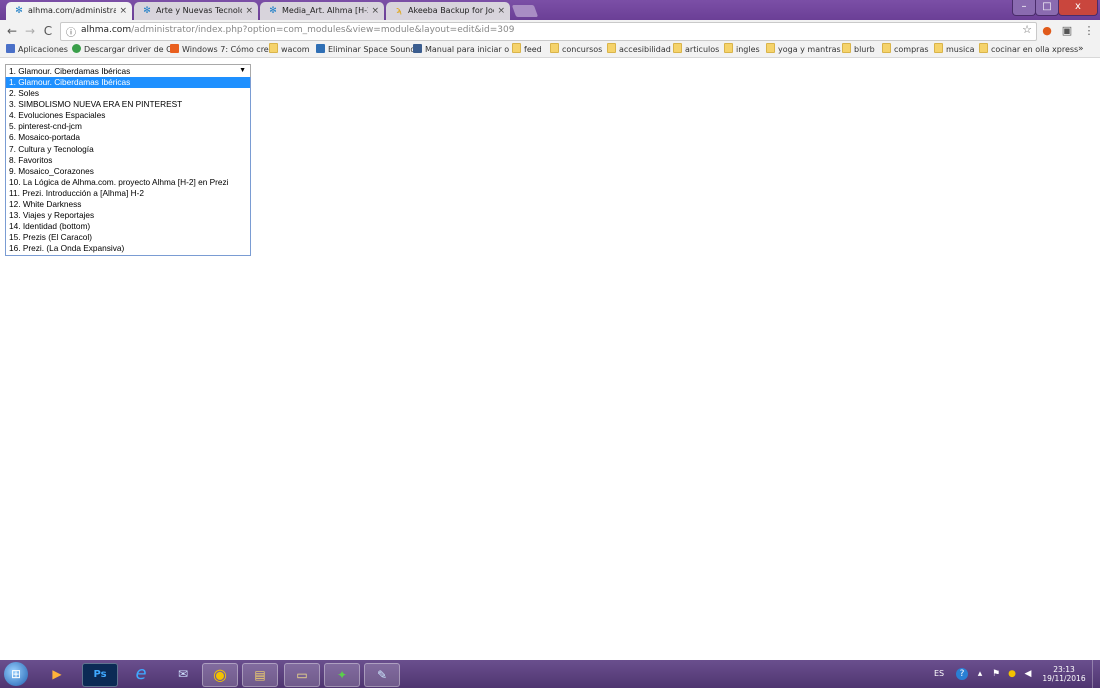 This screenshot has height=688, width=1100. What do you see at coordinates (141, 674) in the screenshot?
I see `internet-explorer-icon: e` at bounding box center [141, 674].